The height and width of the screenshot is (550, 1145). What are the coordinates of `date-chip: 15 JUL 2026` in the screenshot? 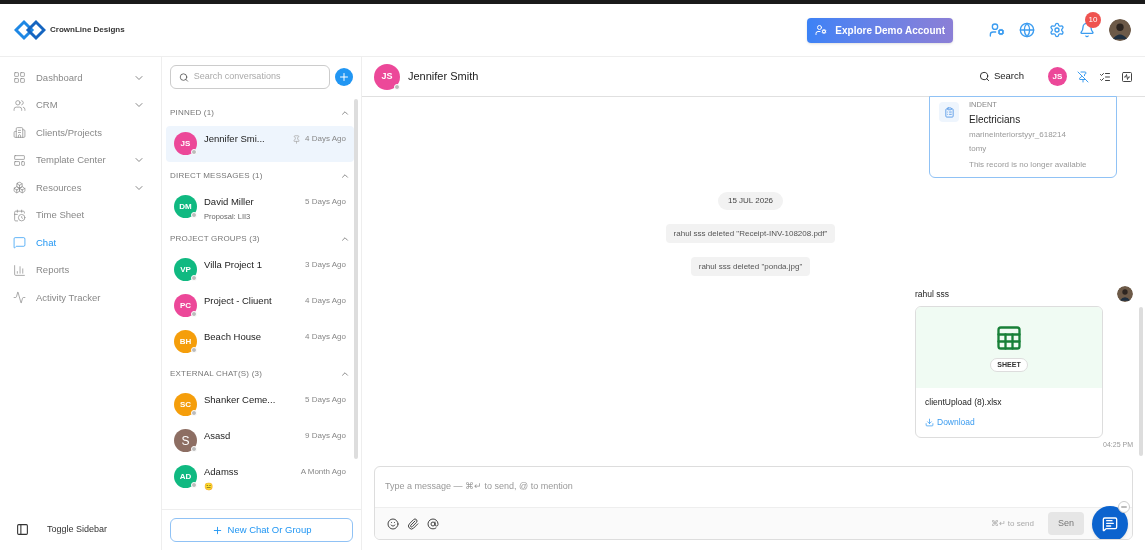 It's located at (750, 201).